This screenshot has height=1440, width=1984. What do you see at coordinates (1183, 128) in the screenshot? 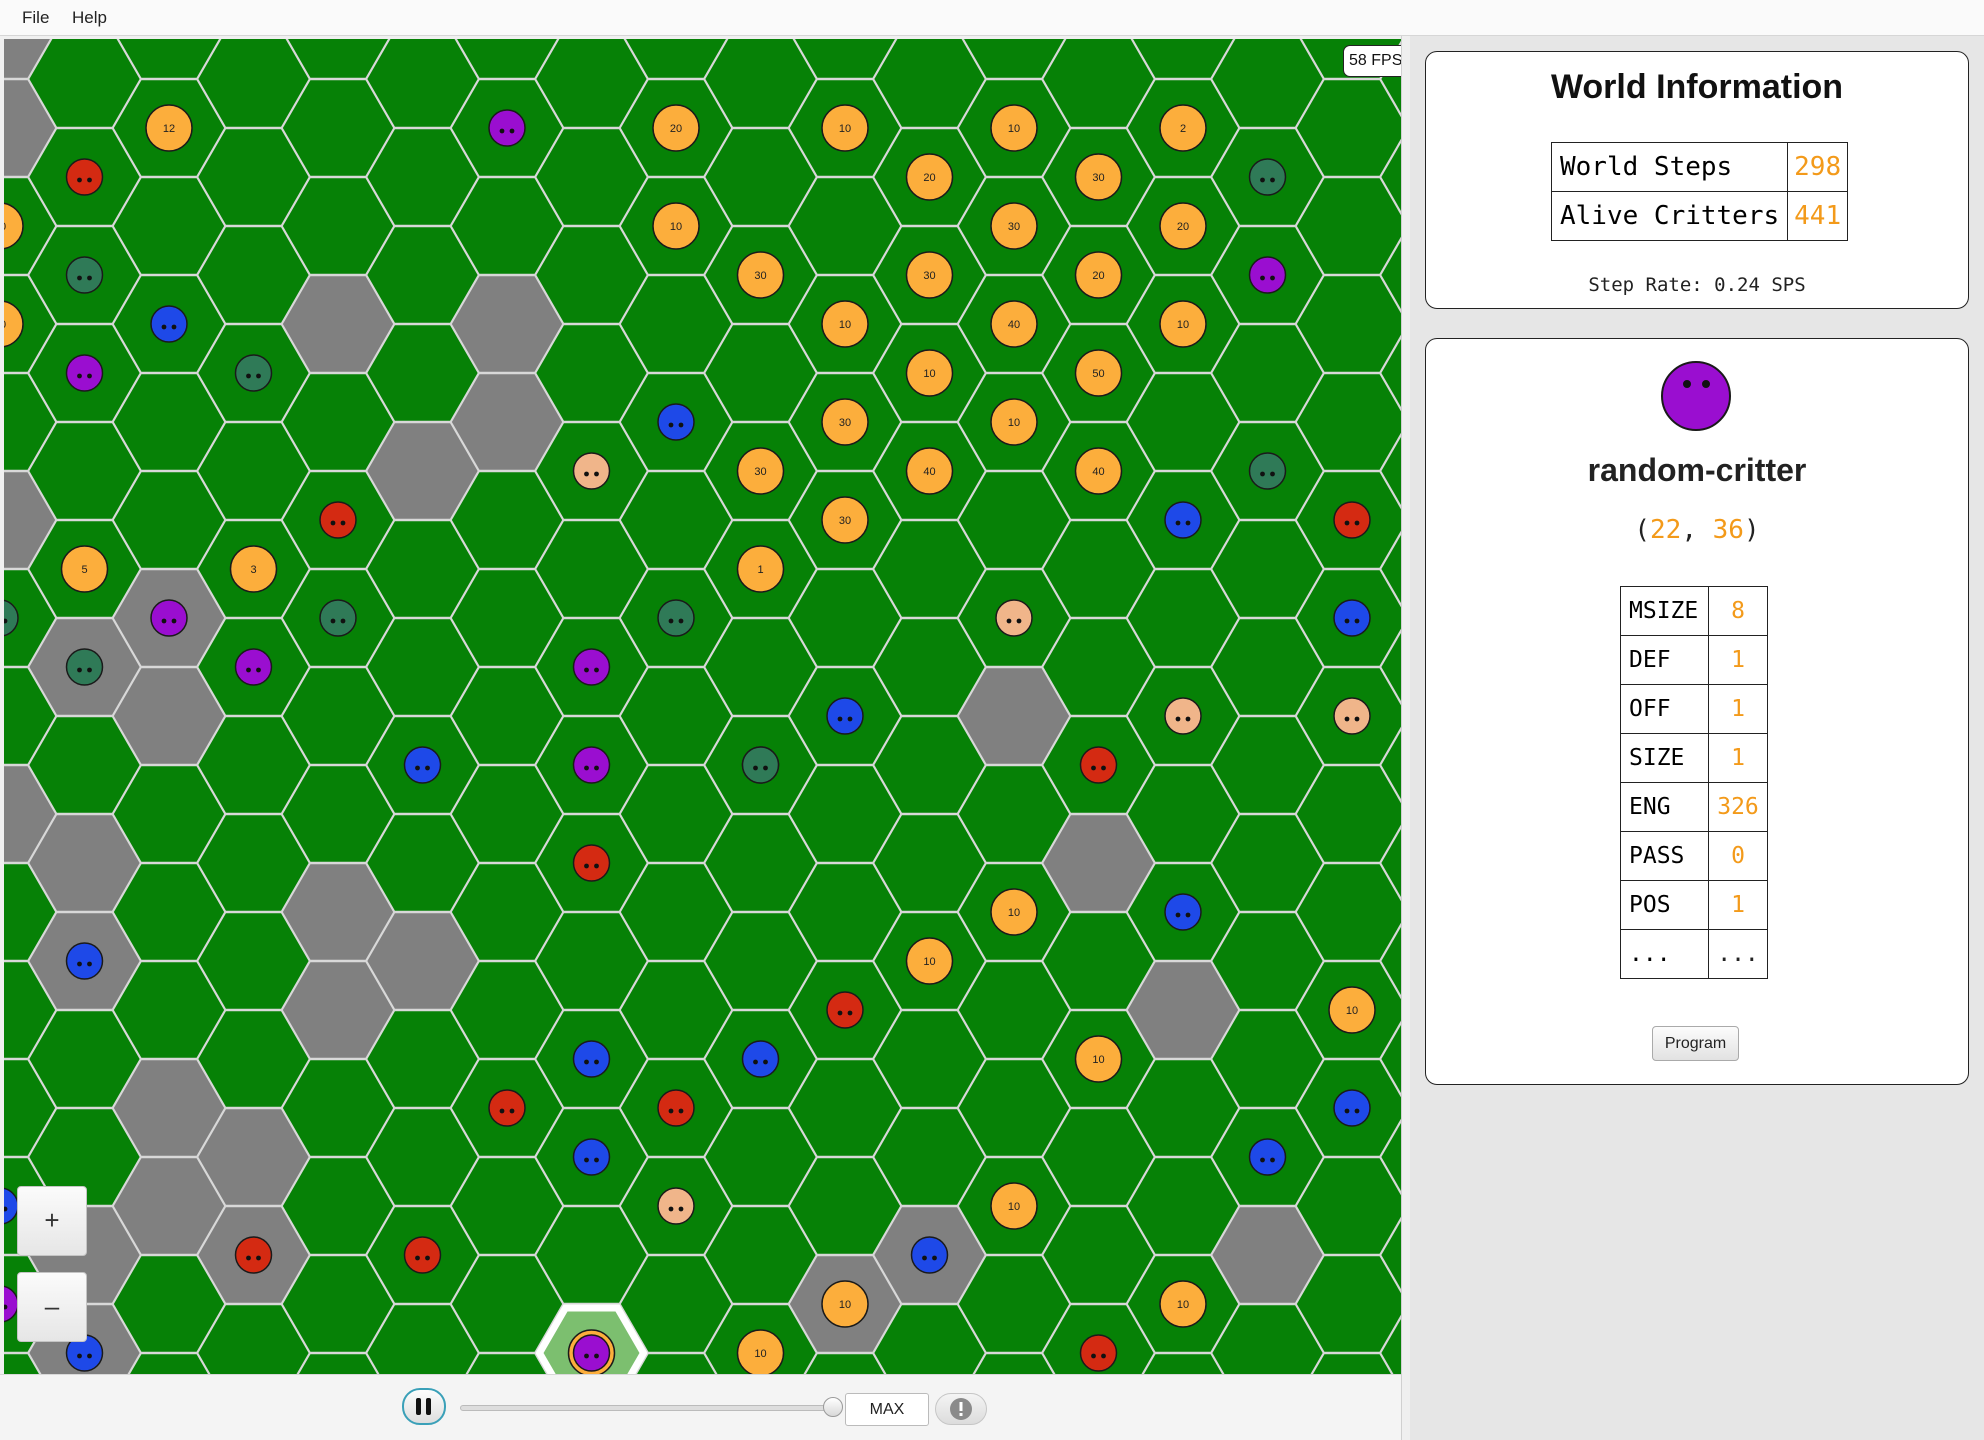
I see `food-item: 2` at bounding box center [1183, 128].